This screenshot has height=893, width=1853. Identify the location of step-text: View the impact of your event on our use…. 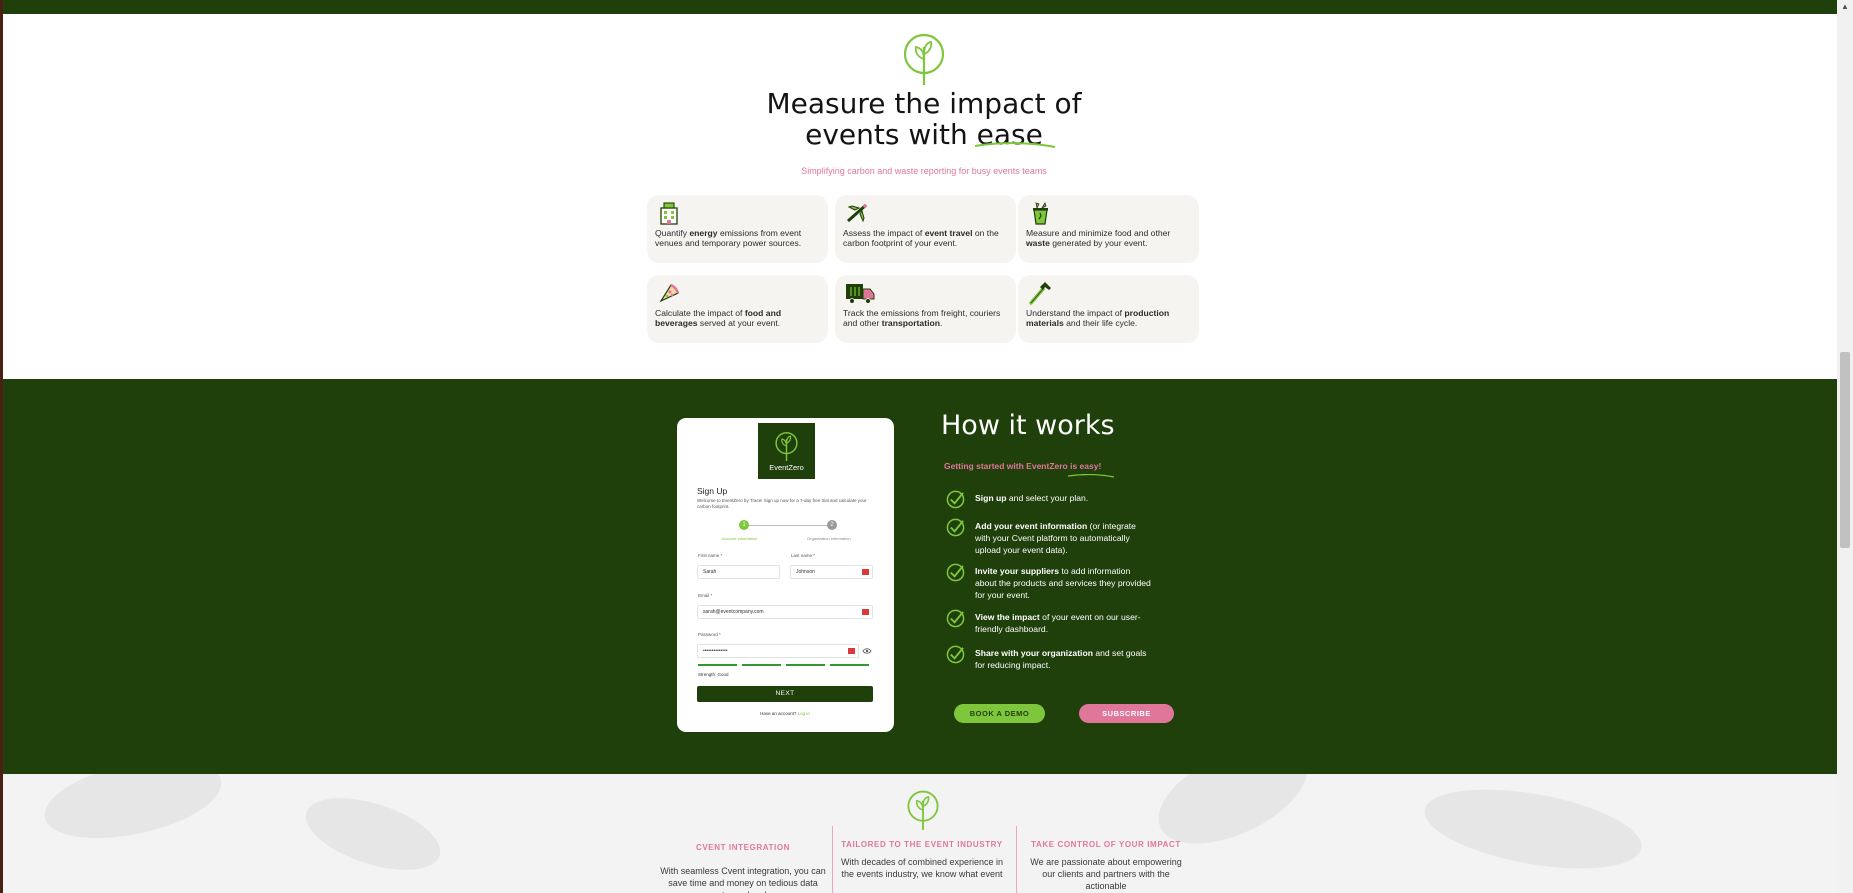
(1058, 623).